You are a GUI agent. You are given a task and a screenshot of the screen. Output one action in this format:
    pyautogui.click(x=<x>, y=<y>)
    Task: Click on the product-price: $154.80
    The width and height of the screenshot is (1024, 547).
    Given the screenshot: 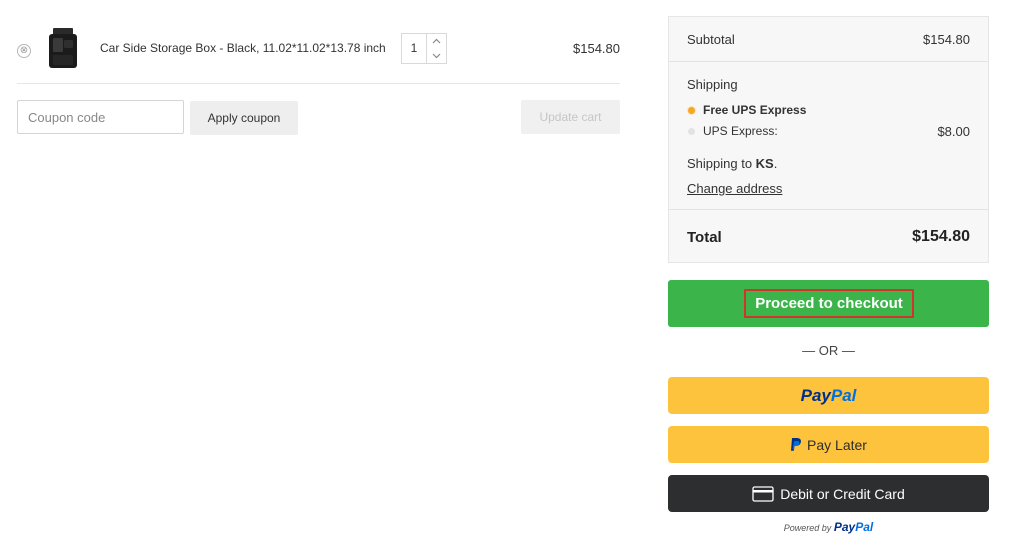 What is the action you would take?
    pyautogui.click(x=596, y=48)
    